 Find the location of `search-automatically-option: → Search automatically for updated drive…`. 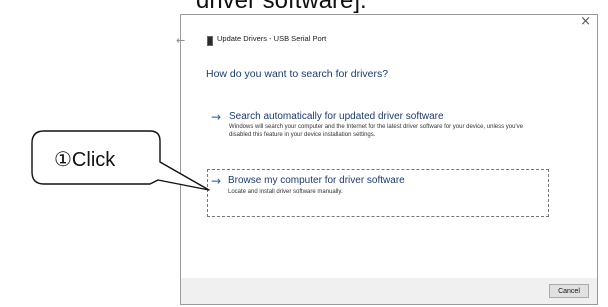

search-automatically-option: → Search automatically for updated drive… is located at coordinates (379, 130).